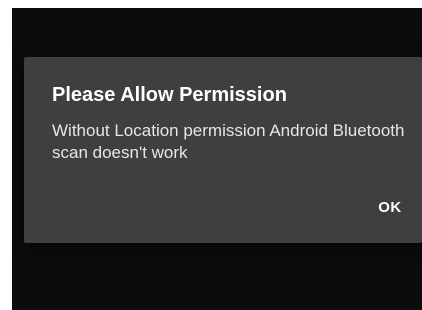 The width and height of the screenshot is (422, 310). Describe the element at coordinates (169, 95) in the screenshot. I see `dialog-title: Please Allow Permission` at that location.